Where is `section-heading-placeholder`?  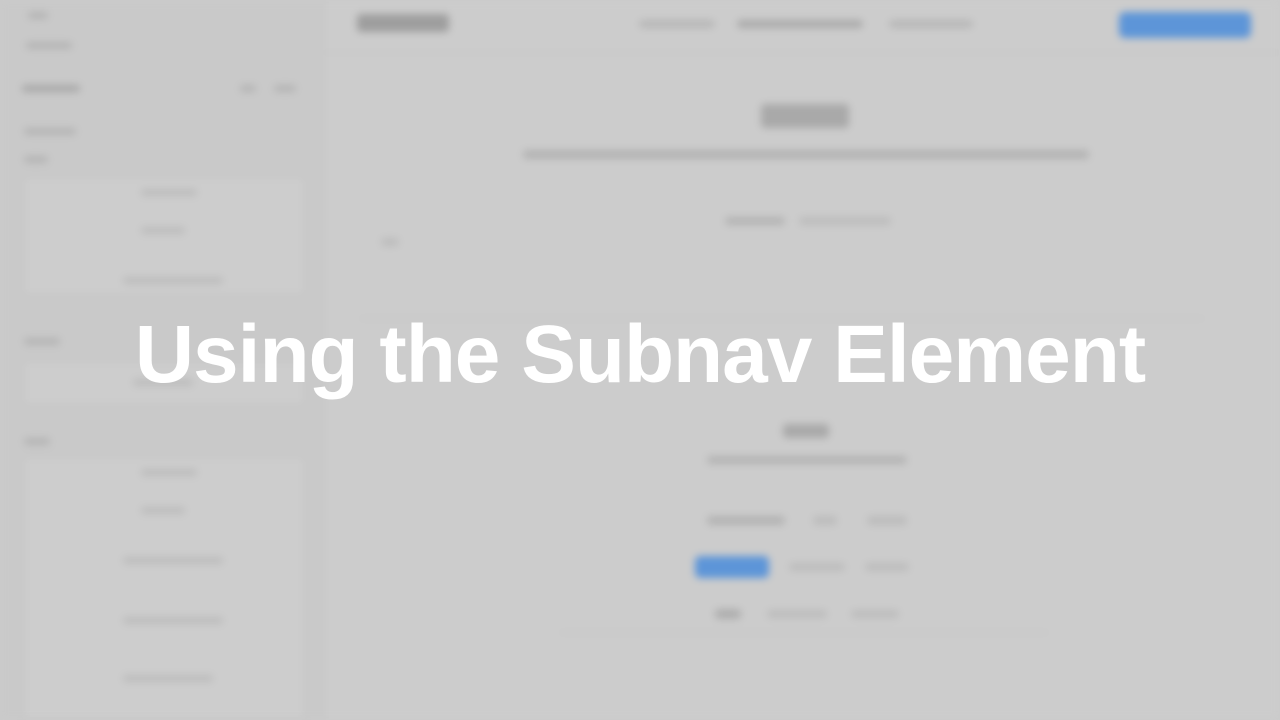 section-heading-placeholder is located at coordinates (806, 431).